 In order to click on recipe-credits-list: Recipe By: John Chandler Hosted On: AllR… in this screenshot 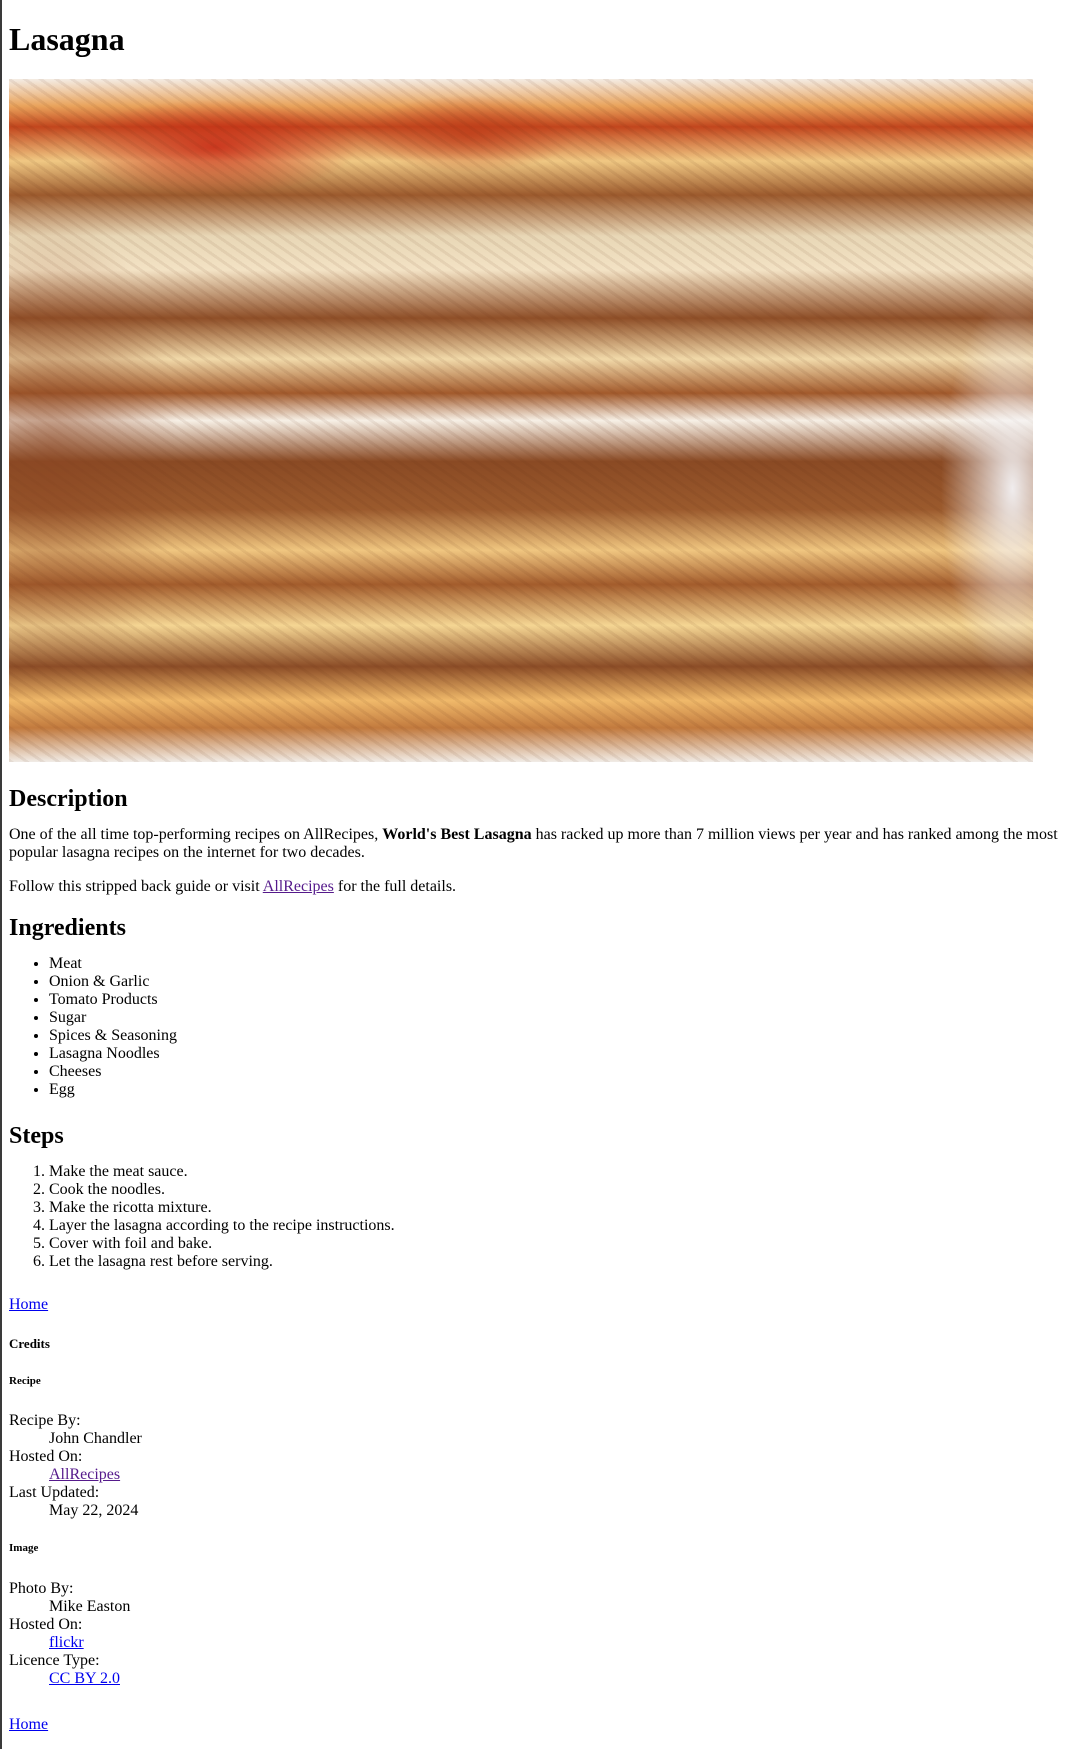, I will do `click(75, 1466)`.